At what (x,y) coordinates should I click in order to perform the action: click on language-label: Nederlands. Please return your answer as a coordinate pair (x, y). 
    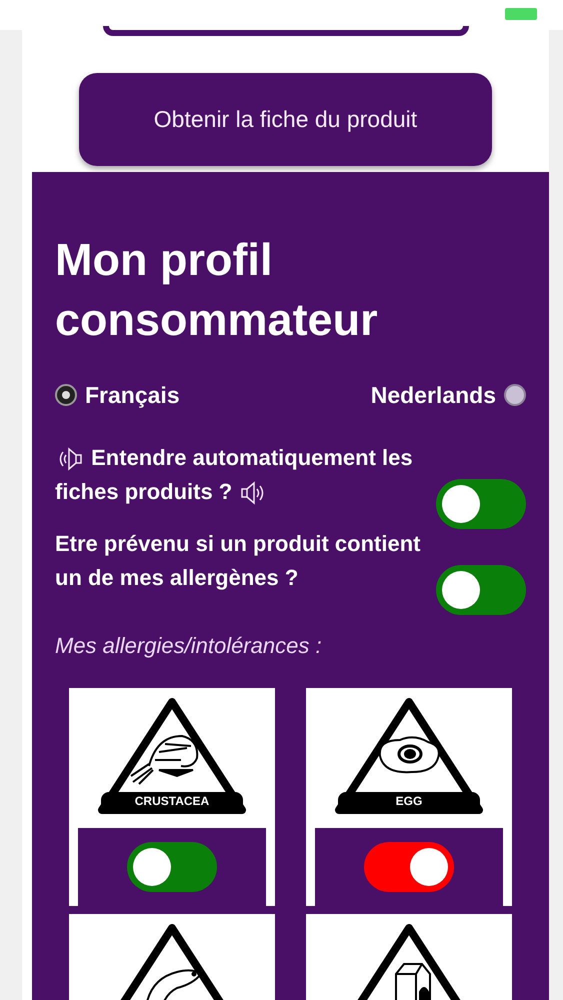
    Looking at the image, I should click on (433, 395).